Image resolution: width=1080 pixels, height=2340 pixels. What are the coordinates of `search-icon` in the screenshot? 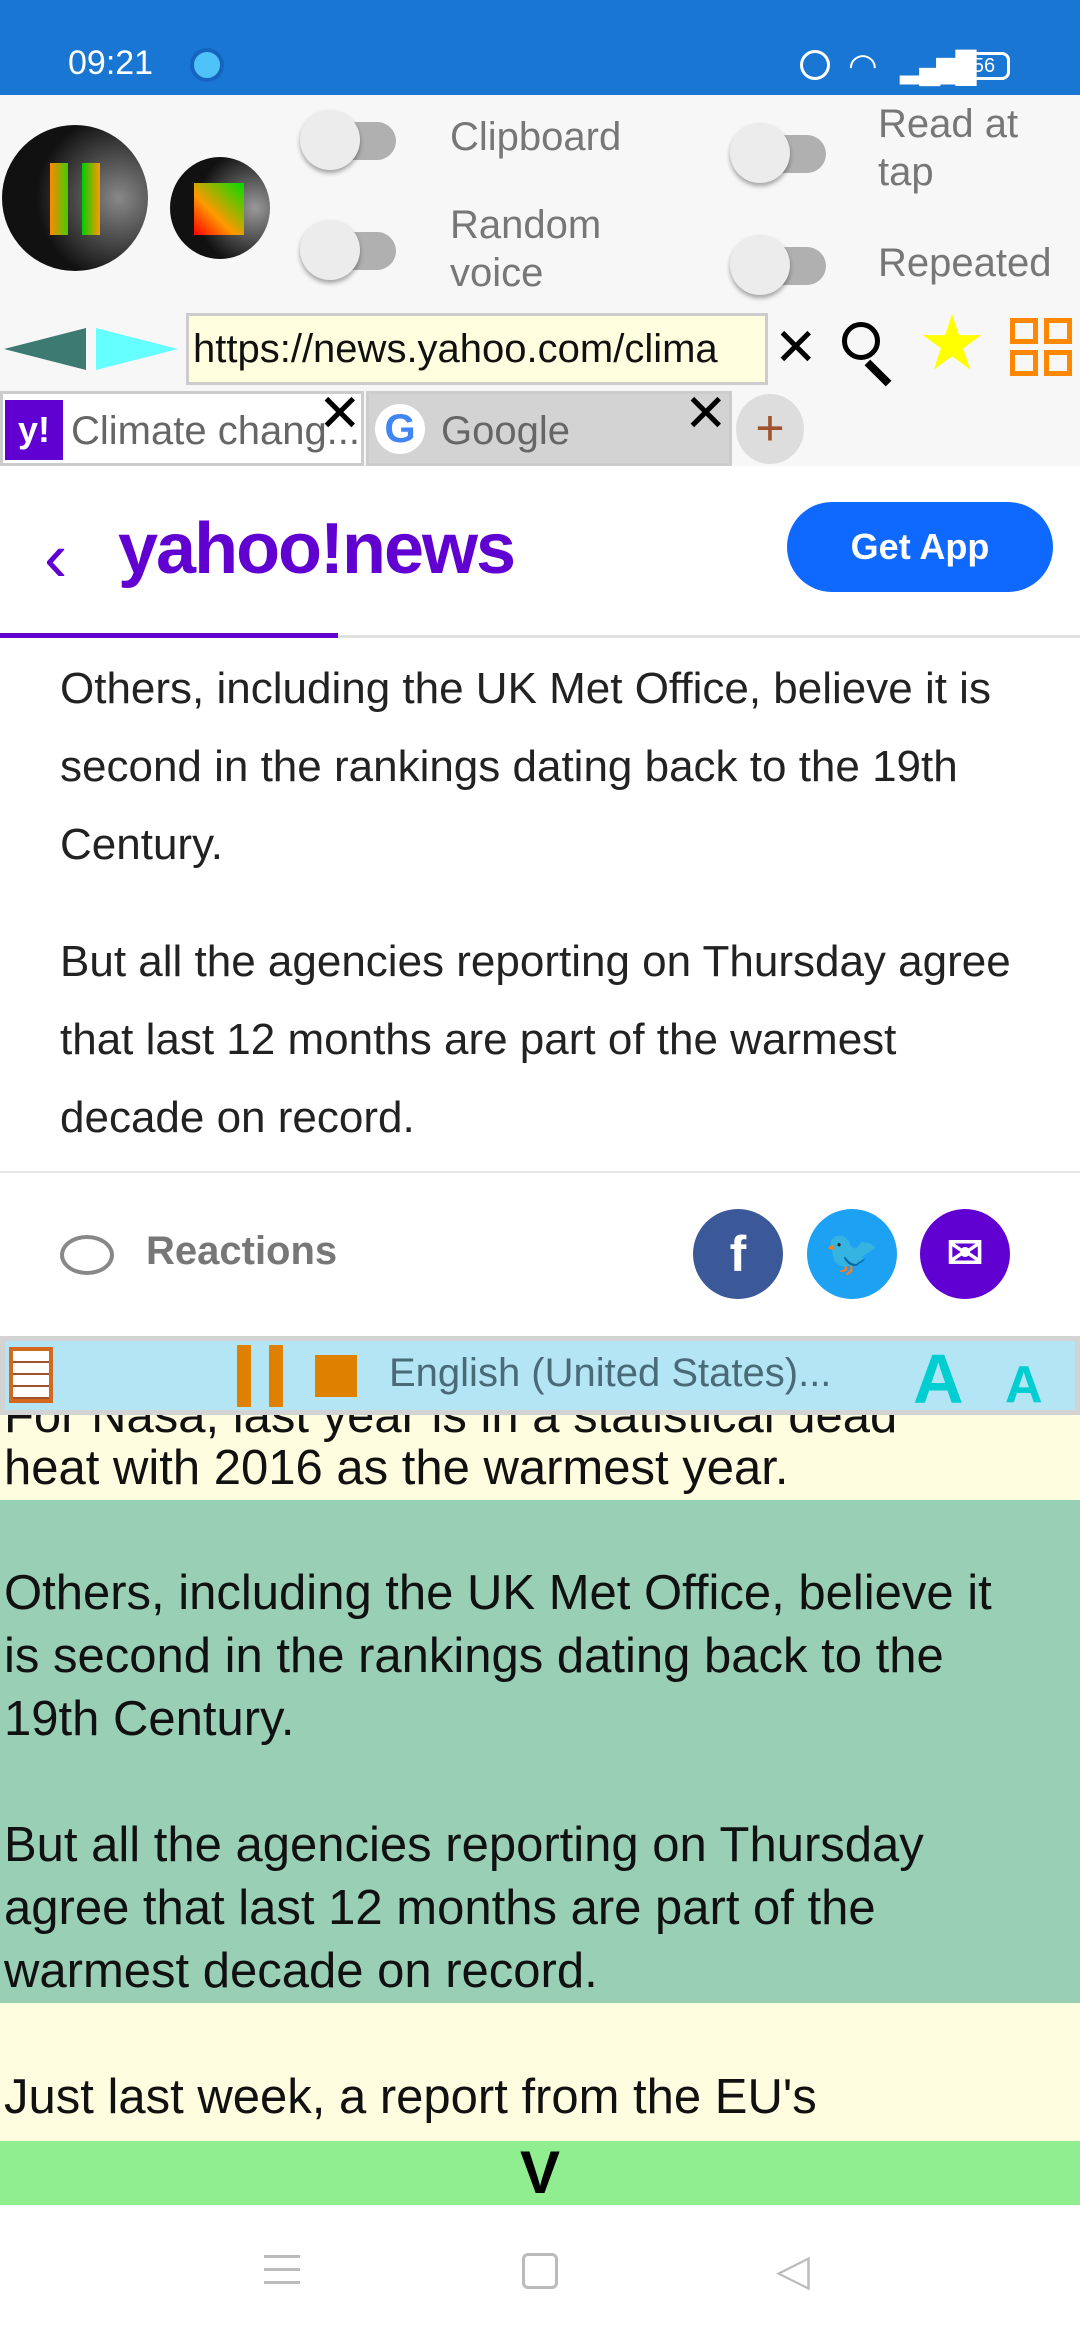 It's located at (861, 341).